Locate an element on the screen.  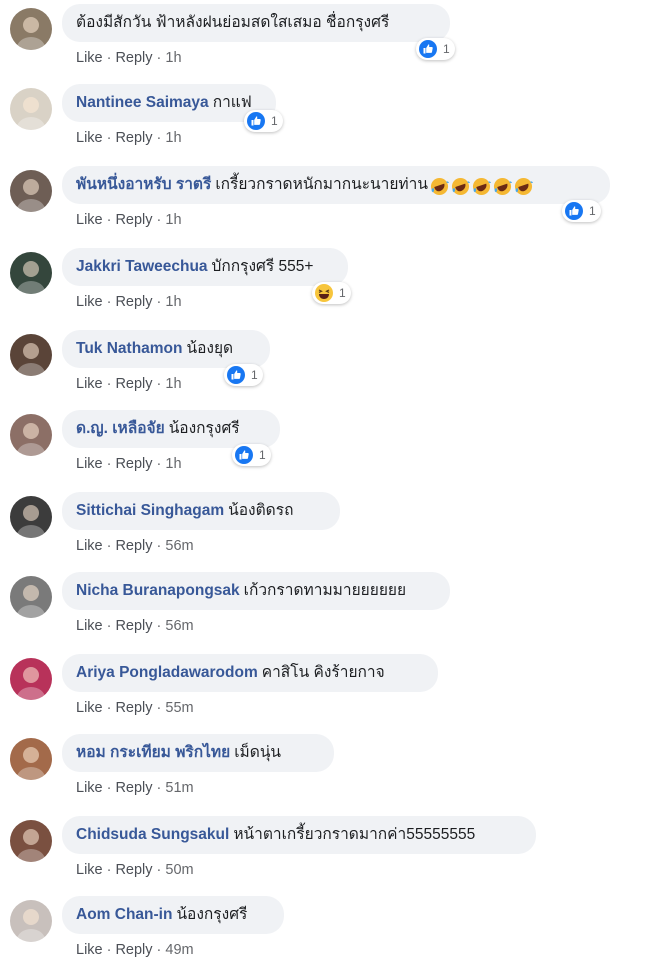
comment-author: Sittichai Singhagam is located at coordinates (150, 510).